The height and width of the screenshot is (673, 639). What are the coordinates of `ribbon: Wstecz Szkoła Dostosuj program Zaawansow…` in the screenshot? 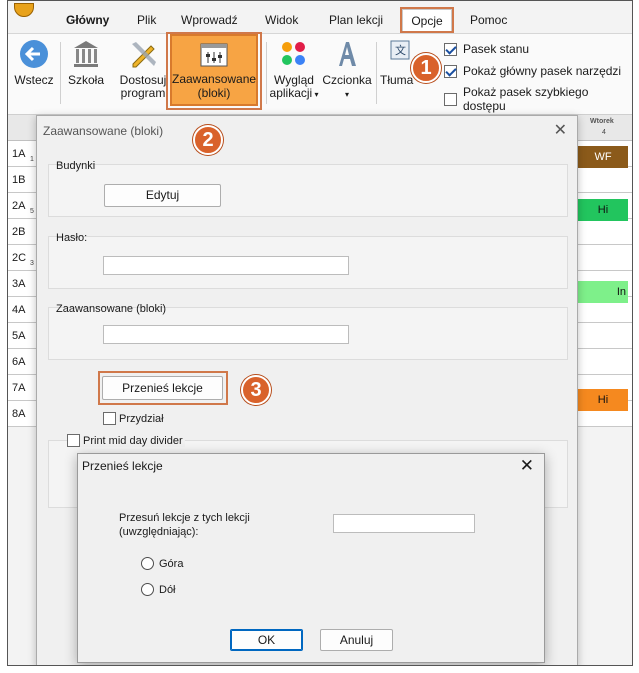 It's located at (320, 73).